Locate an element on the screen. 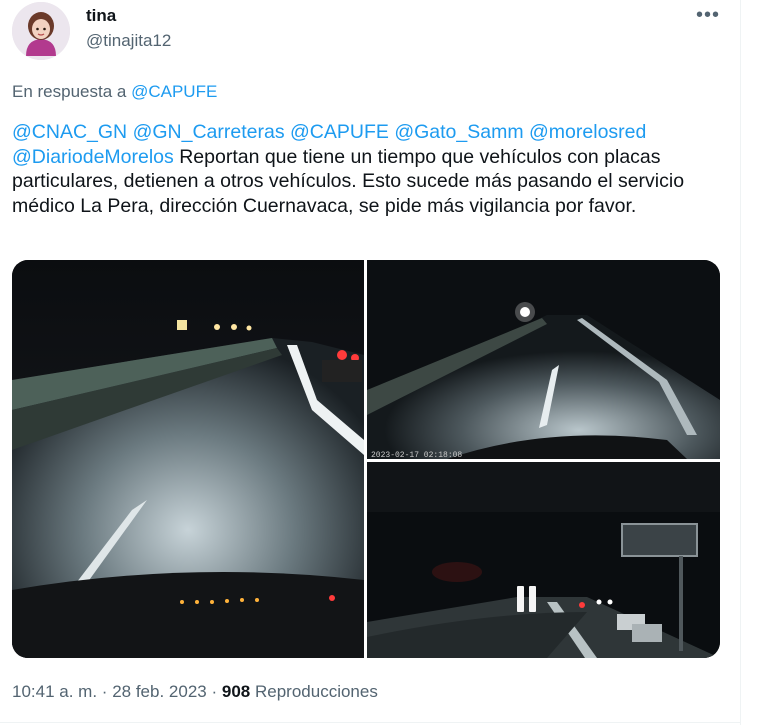 The image size is (774, 725). media-video is located at coordinates (543, 560).